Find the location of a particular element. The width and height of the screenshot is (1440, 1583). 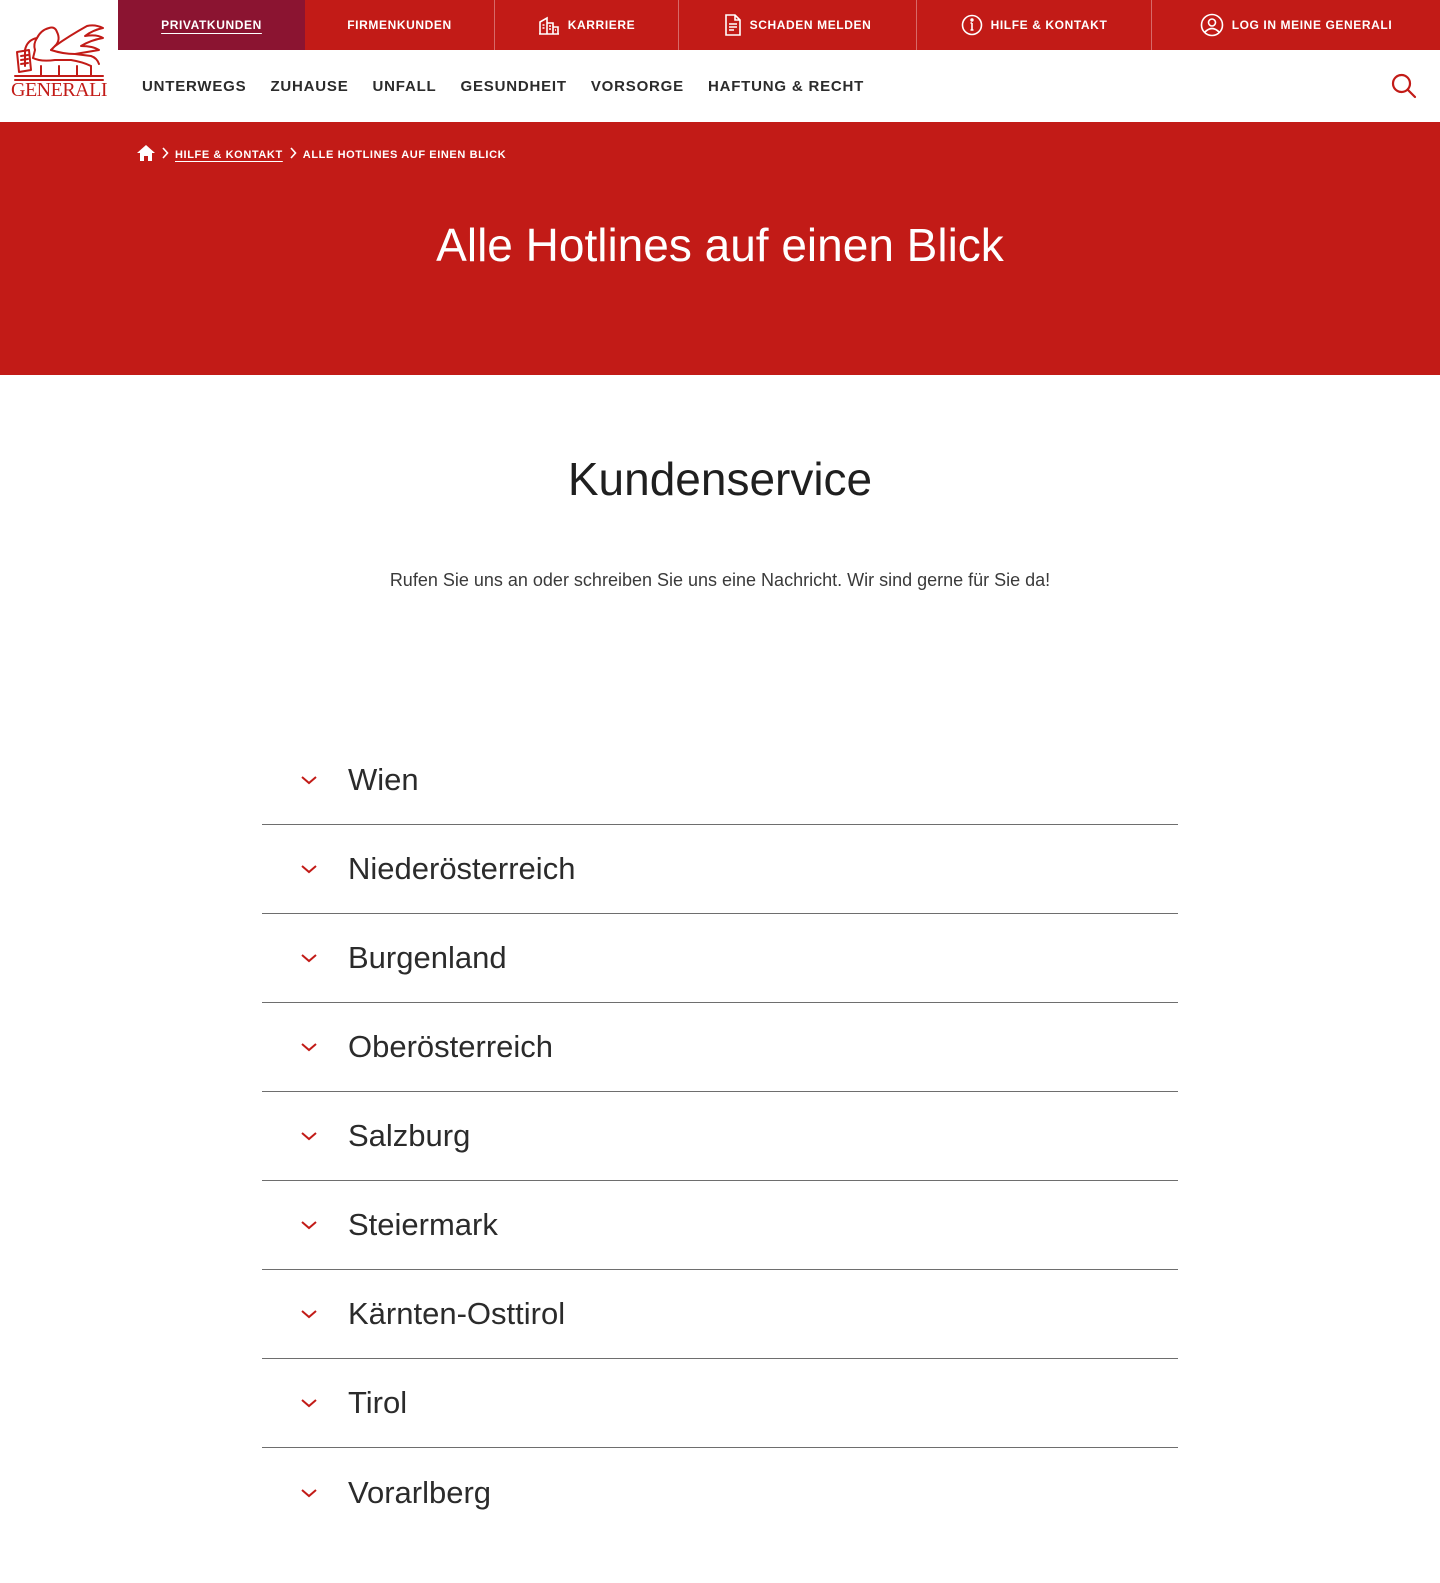

building-icon is located at coordinates (549, 25).